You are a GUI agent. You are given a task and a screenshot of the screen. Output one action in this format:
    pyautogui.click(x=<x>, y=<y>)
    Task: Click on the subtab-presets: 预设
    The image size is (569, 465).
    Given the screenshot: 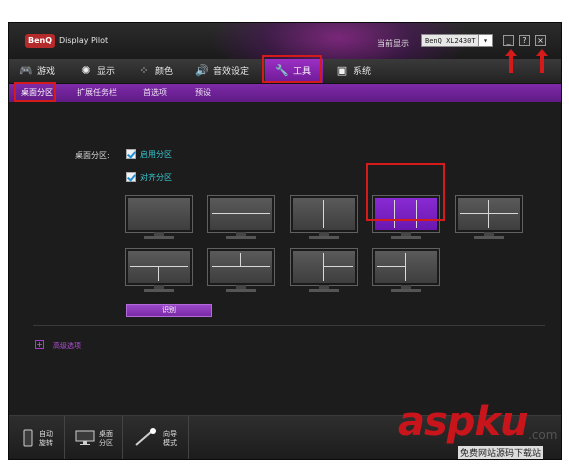 What is the action you would take?
    pyautogui.click(x=203, y=93)
    